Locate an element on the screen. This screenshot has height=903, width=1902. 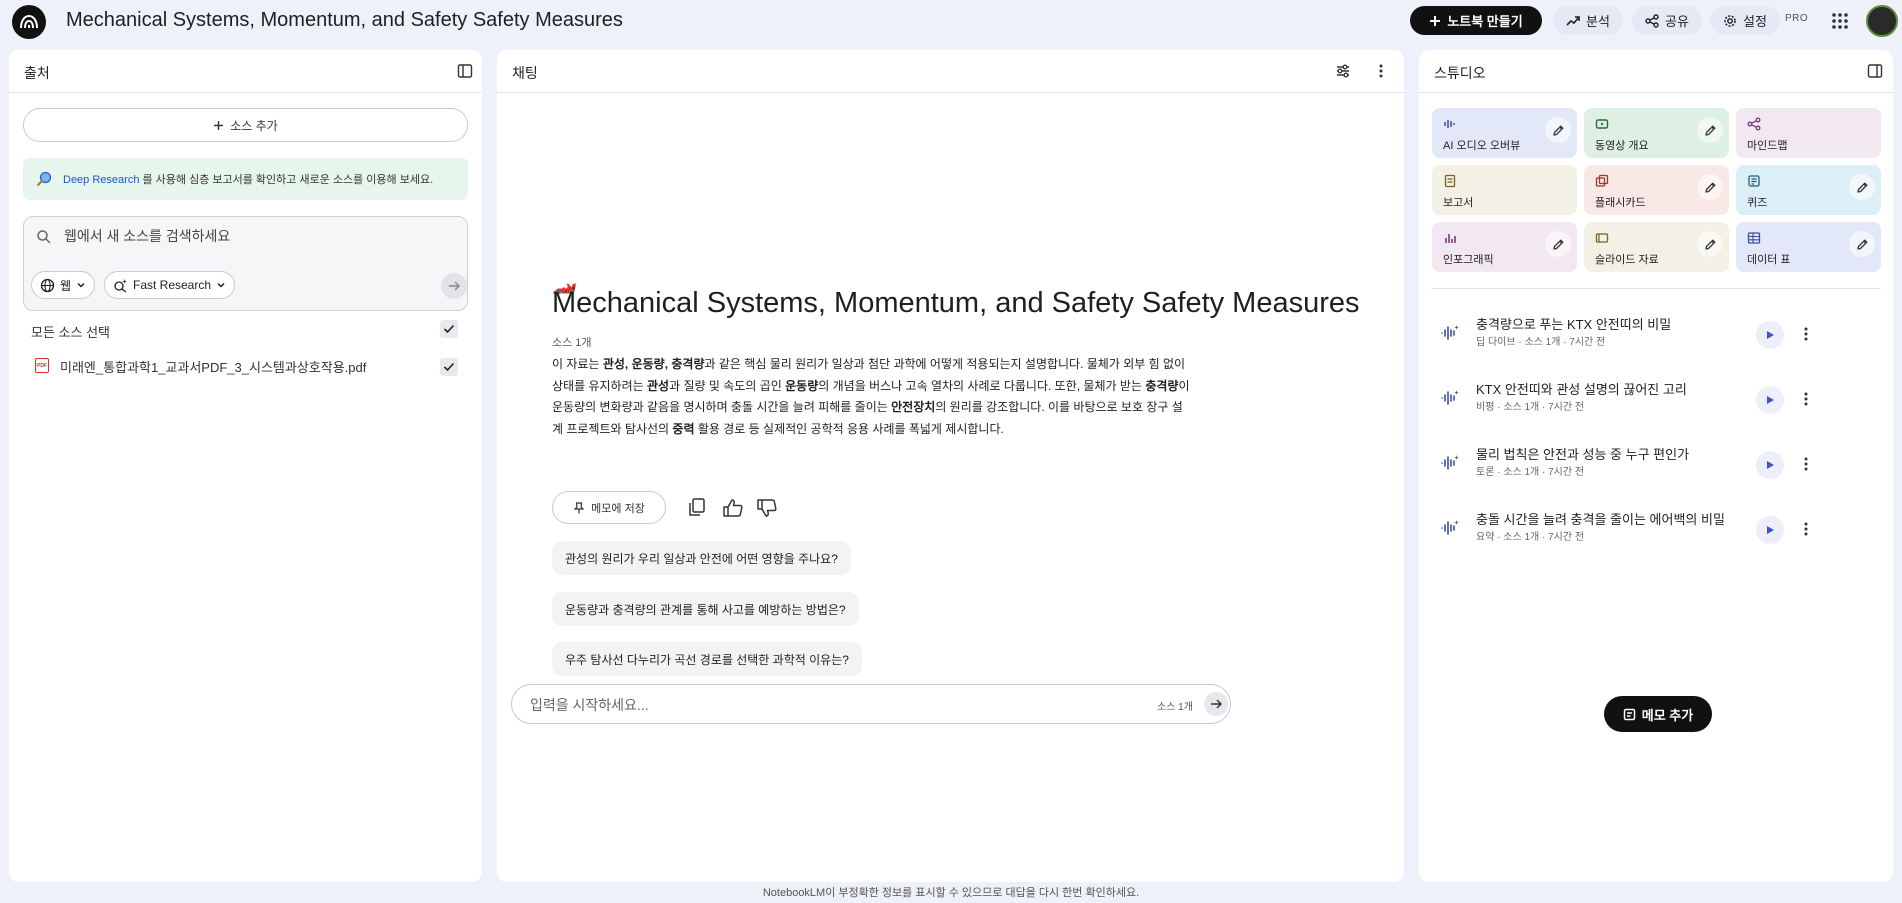
add-source-label: 소스 추가 is located at coordinates (254, 125).